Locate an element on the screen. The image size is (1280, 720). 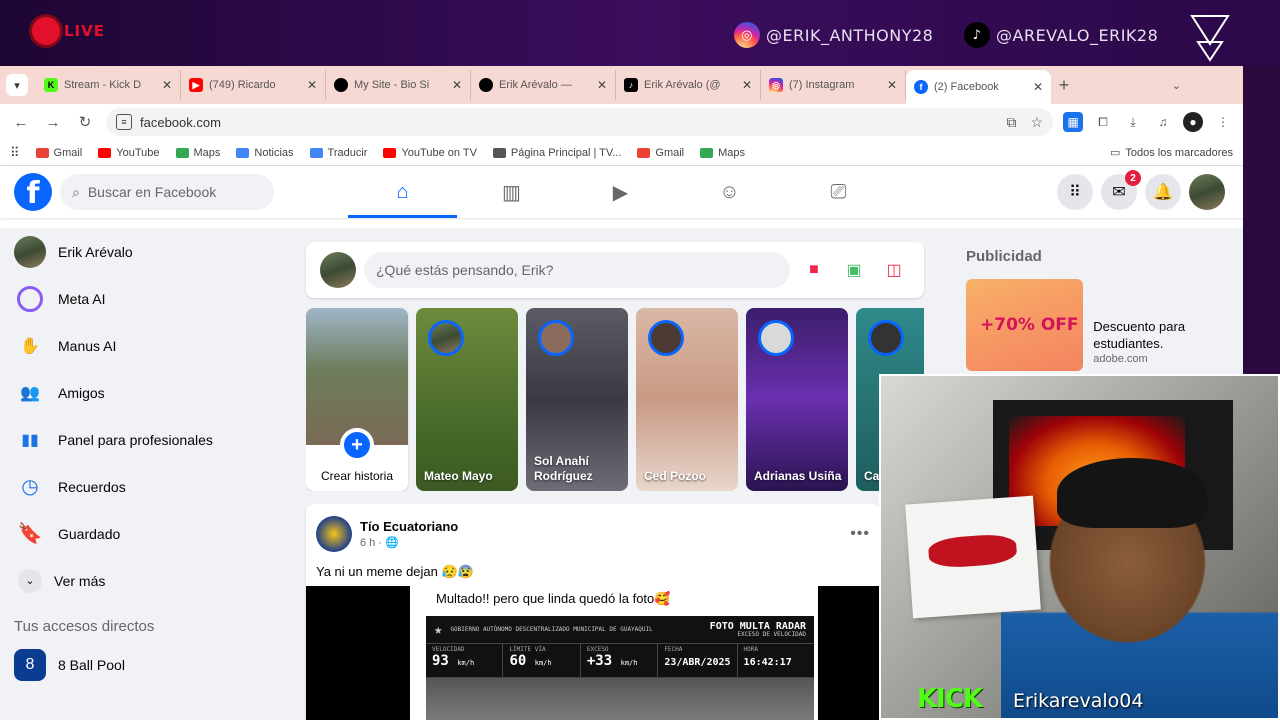
post-timestamp: 6 h · 🌐 is located at coordinates (409, 542).